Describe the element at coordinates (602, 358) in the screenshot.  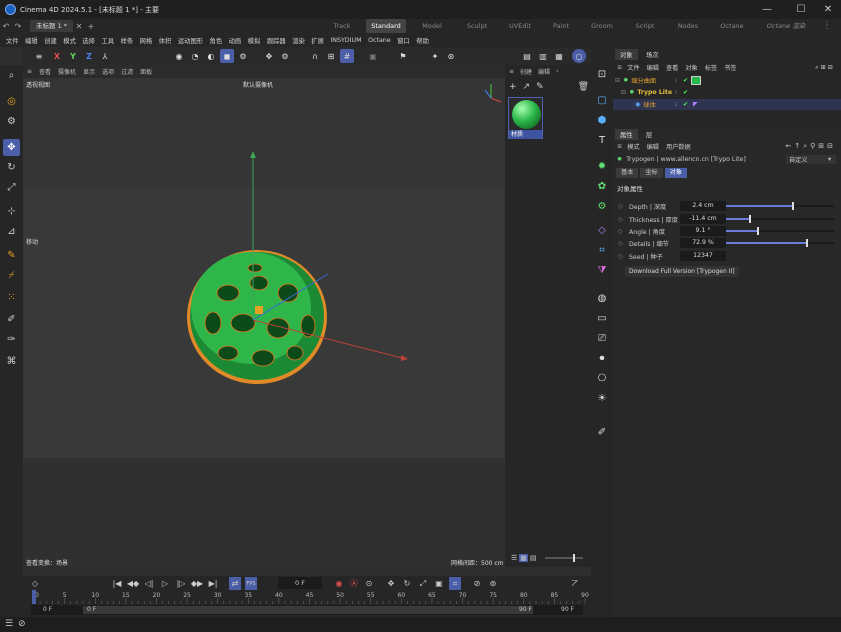
I see `record-icon: ⏺` at that location.